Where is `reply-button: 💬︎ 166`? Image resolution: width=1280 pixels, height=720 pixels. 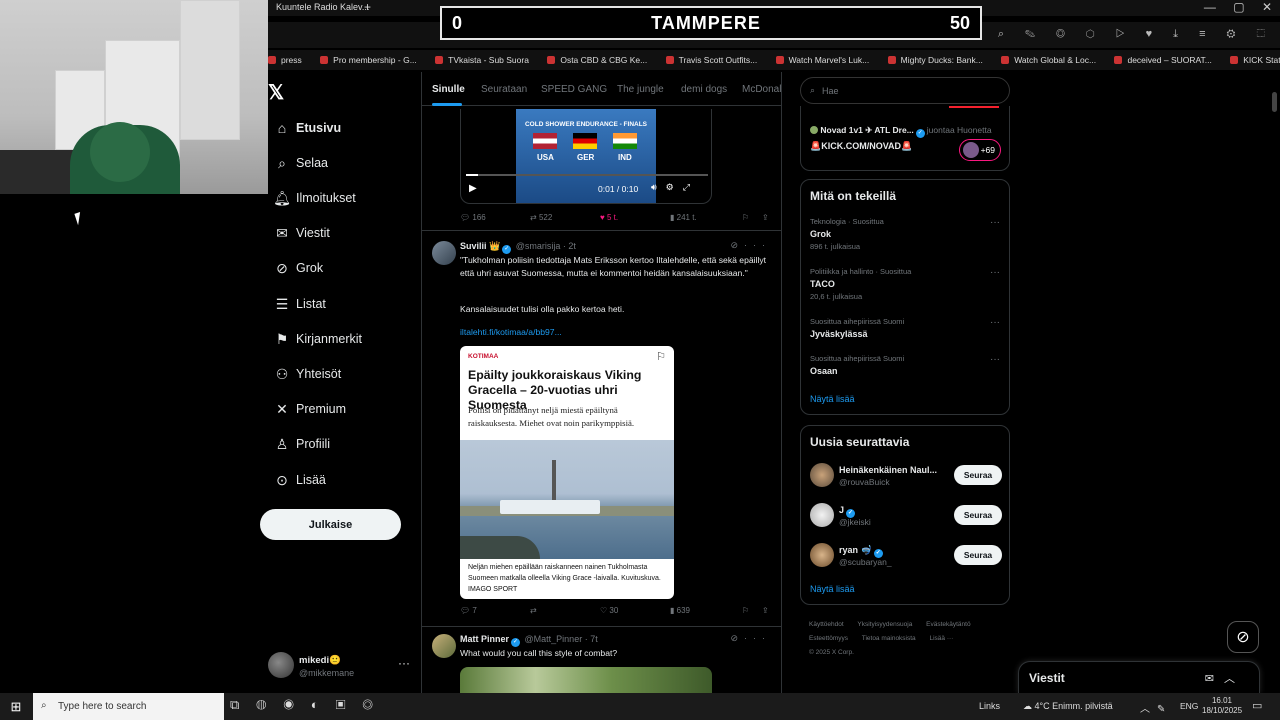 reply-button: 💬︎ 166 is located at coordinates (473, 217).